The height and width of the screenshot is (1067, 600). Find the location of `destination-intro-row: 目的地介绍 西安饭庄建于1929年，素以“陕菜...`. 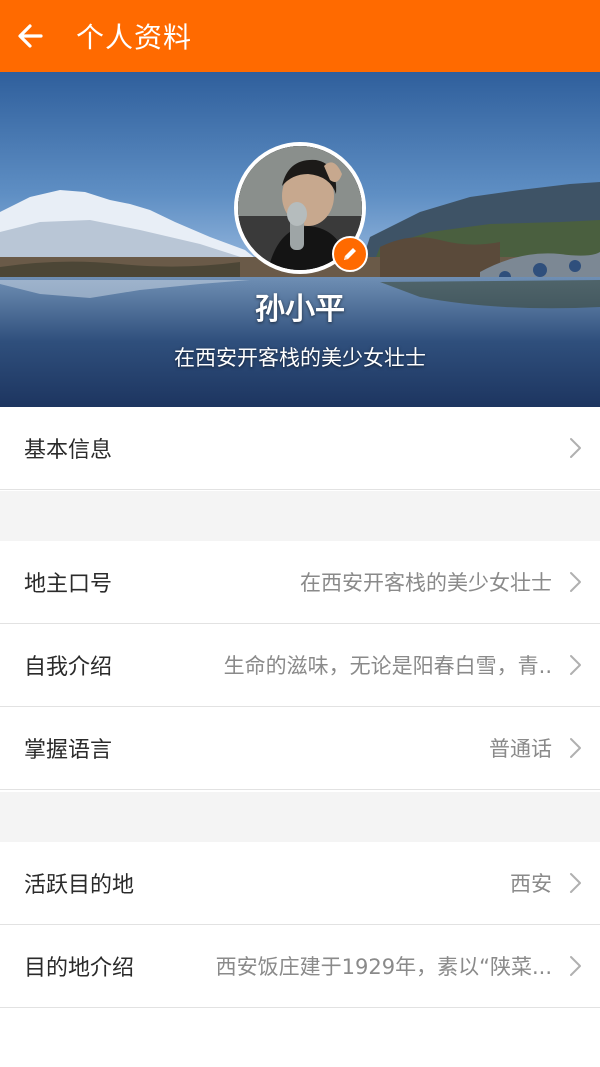

destination-intro-row: 目的地介绍 西安饭庄建于1929年，素以“陕菜... is located at coordinates (300, 966).